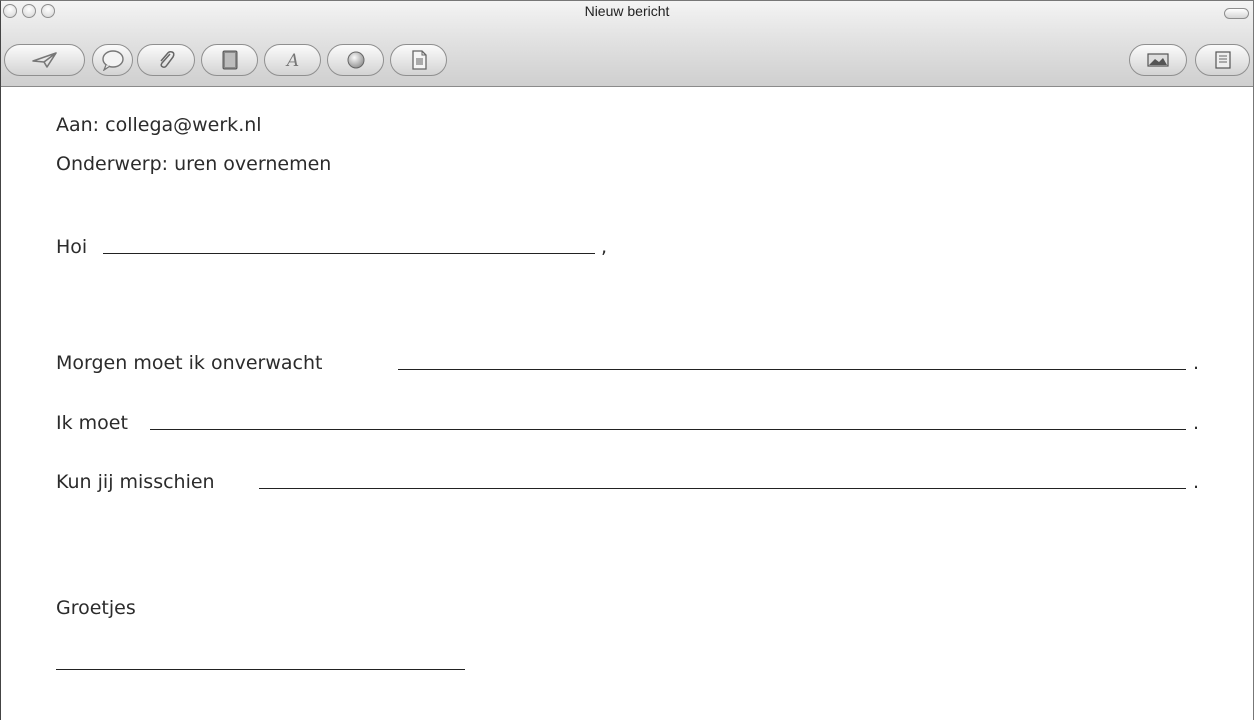 The width and height of the screenshot is (1254, 721). I want to click on colors-button, so click(355, 60).